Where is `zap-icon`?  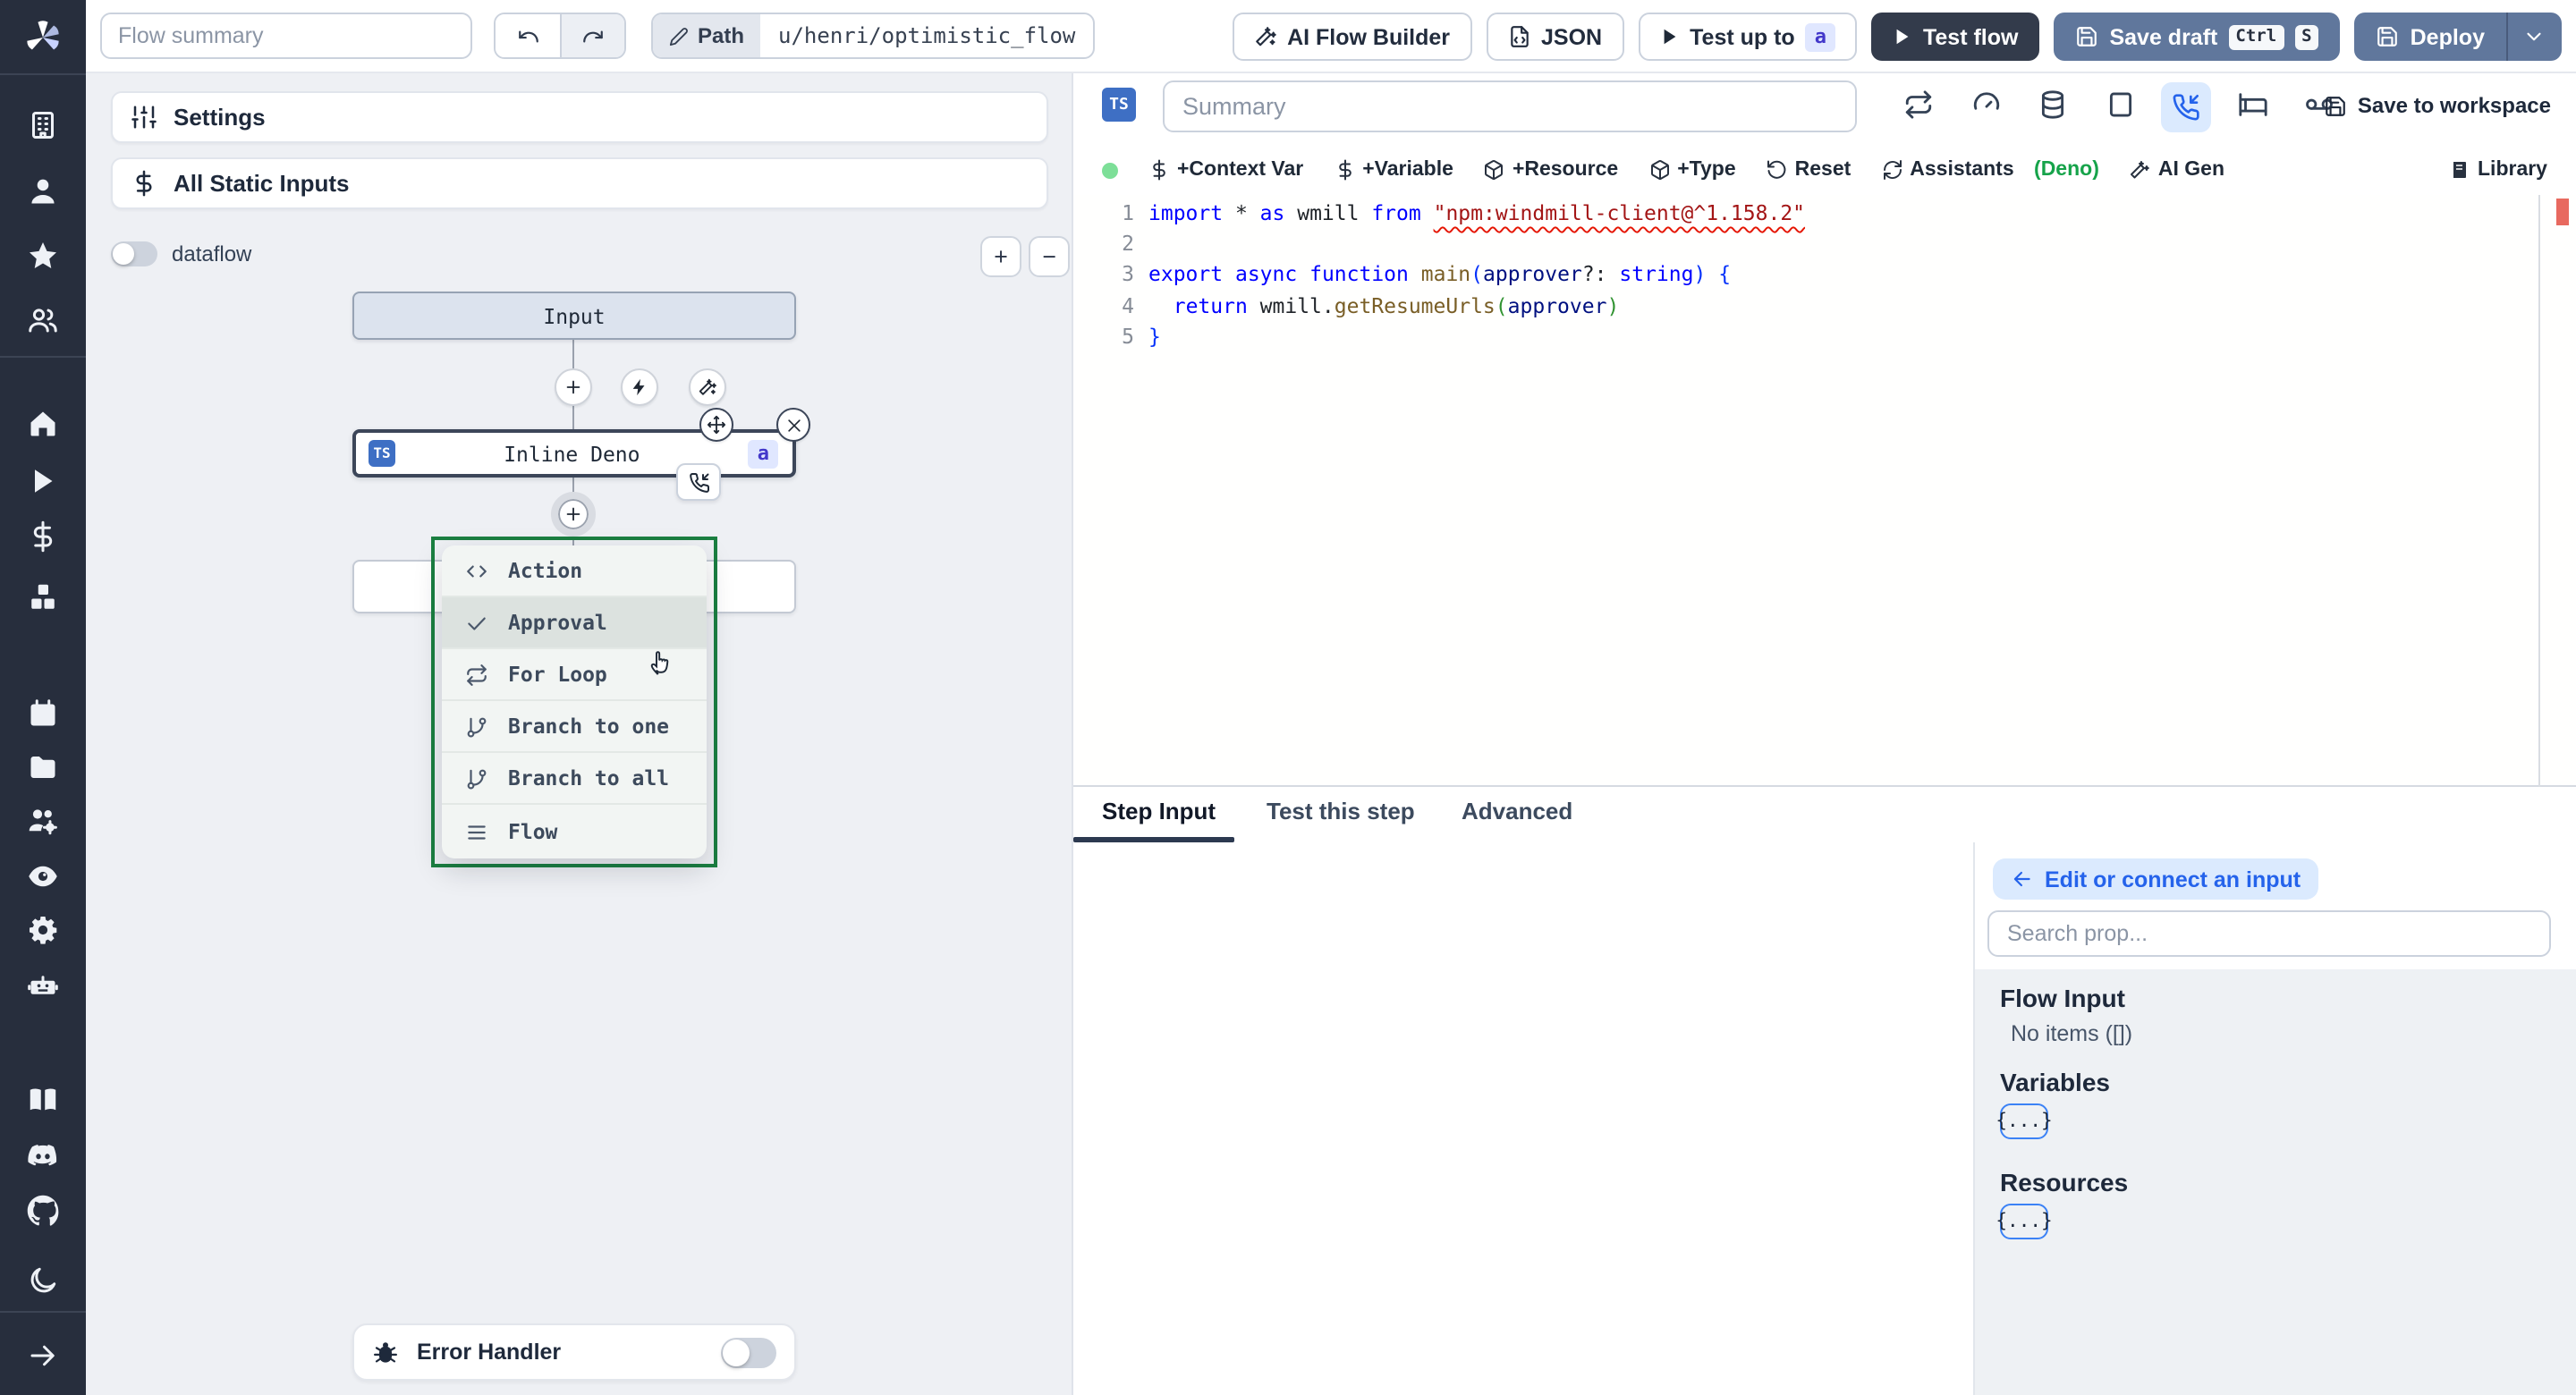 zap-icon is located at coordinates (638, 387).